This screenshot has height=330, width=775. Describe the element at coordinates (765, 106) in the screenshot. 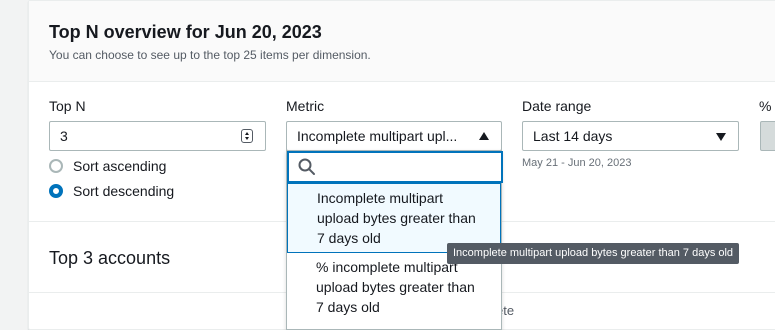

I see `percent-label: %` at that location.